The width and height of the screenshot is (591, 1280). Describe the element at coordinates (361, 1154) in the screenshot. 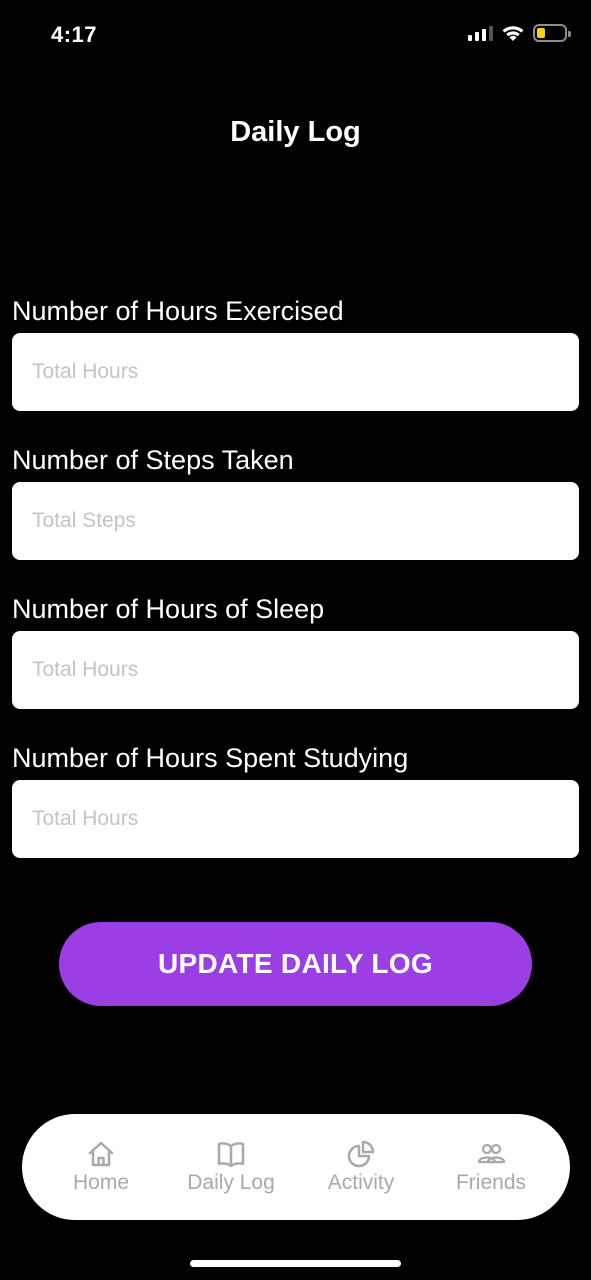

I see `pie-chart-icon` at that location.